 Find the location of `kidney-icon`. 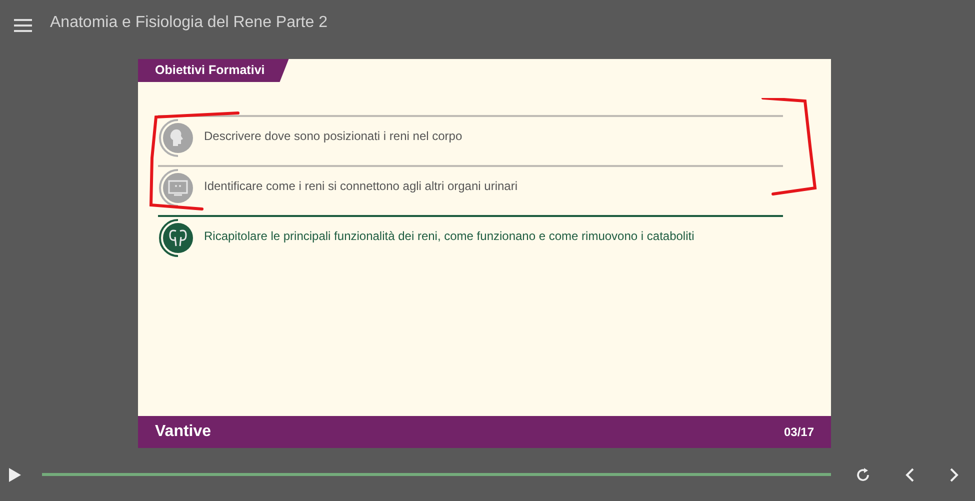

kidney-icon is located at coordinates (177, 238).